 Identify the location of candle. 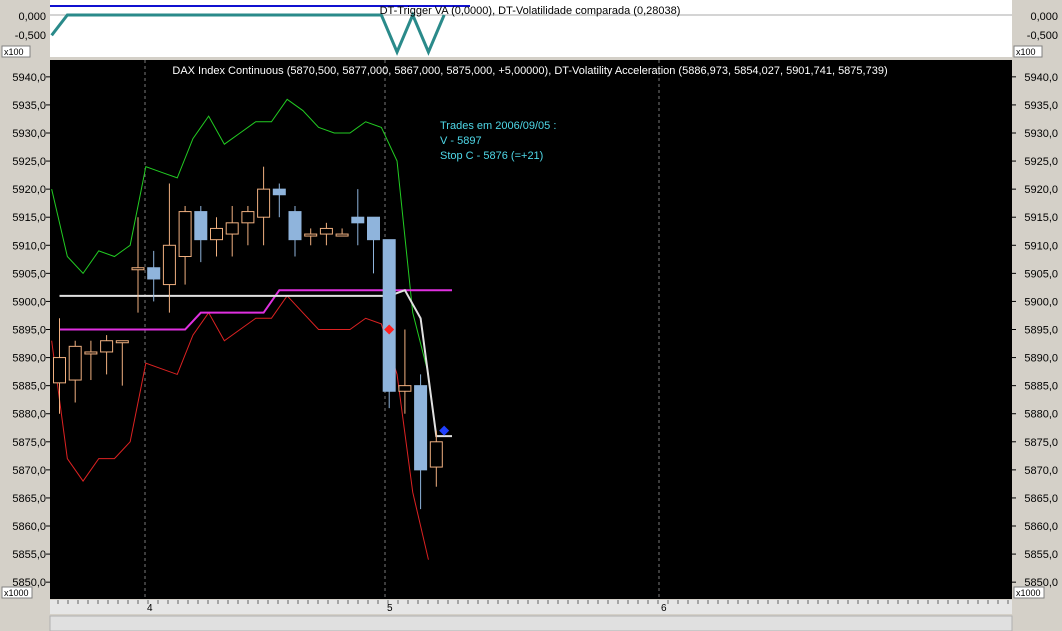
(389, 324).